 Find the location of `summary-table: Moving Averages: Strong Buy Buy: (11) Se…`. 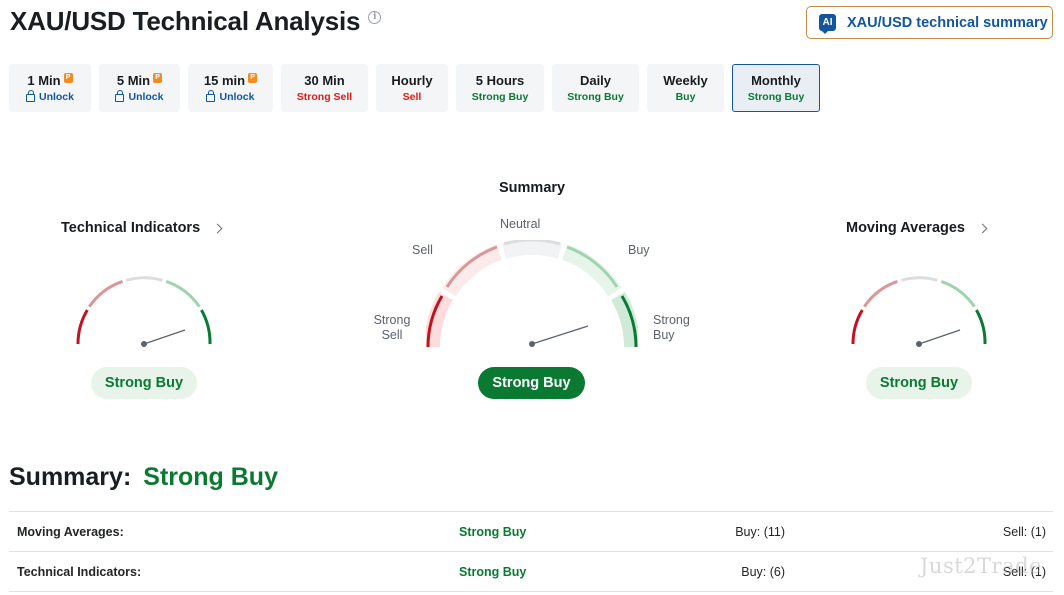

summary-table: Moving Averages: Strong Buy Buy: (11) Se… is located at coordinates (531, 551).